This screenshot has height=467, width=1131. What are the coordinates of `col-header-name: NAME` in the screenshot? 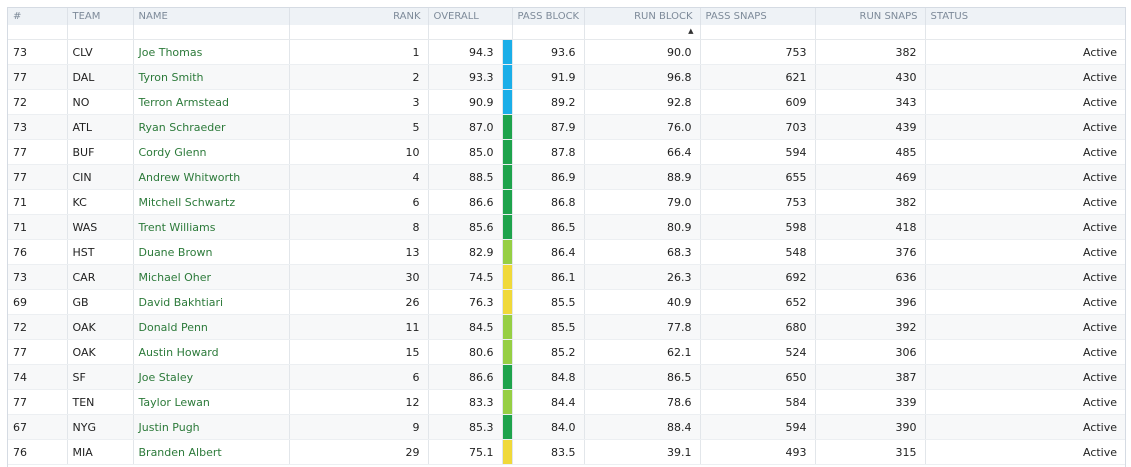 It's located at (211, 16).